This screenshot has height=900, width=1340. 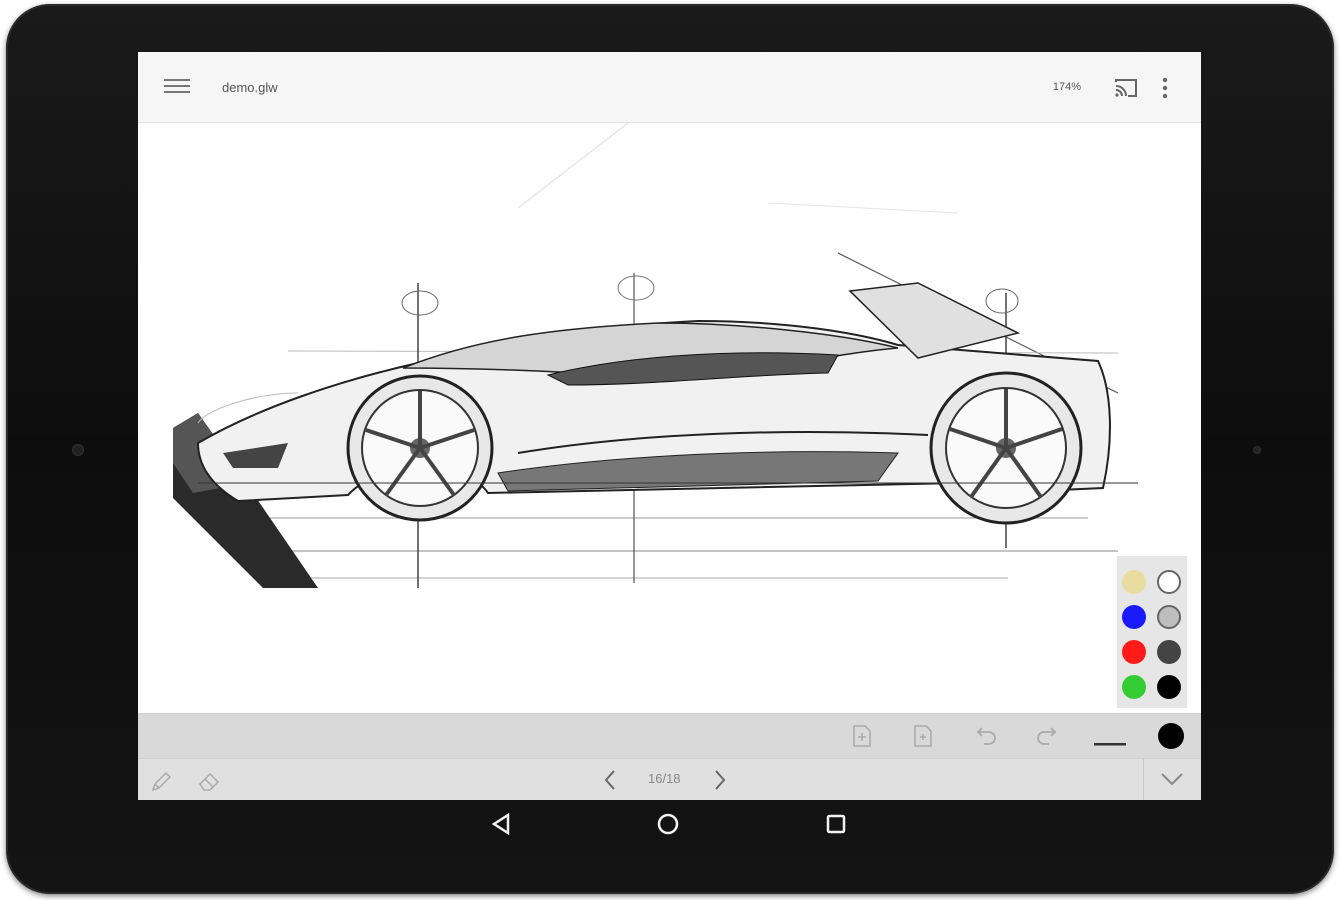 What do you see at coordinates (669, 735) in the screenshot?
I see `edit-toolbar` at bounding box center [669, 735].